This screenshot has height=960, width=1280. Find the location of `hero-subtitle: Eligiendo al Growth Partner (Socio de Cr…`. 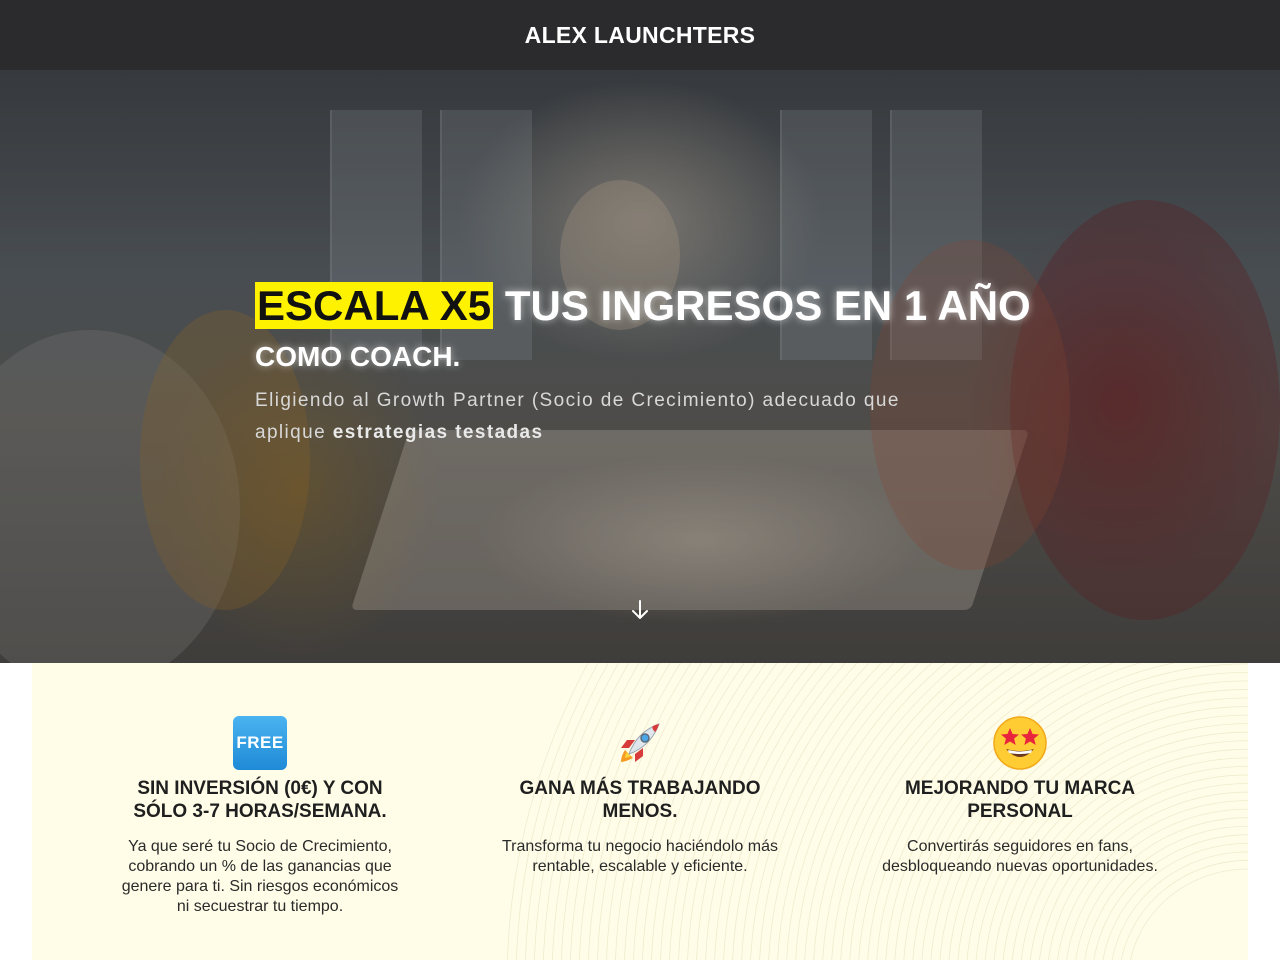

hero-subtitle: Eligiendo al Growth Partner (Socio de Cr… is located at coordinates (585, 417).